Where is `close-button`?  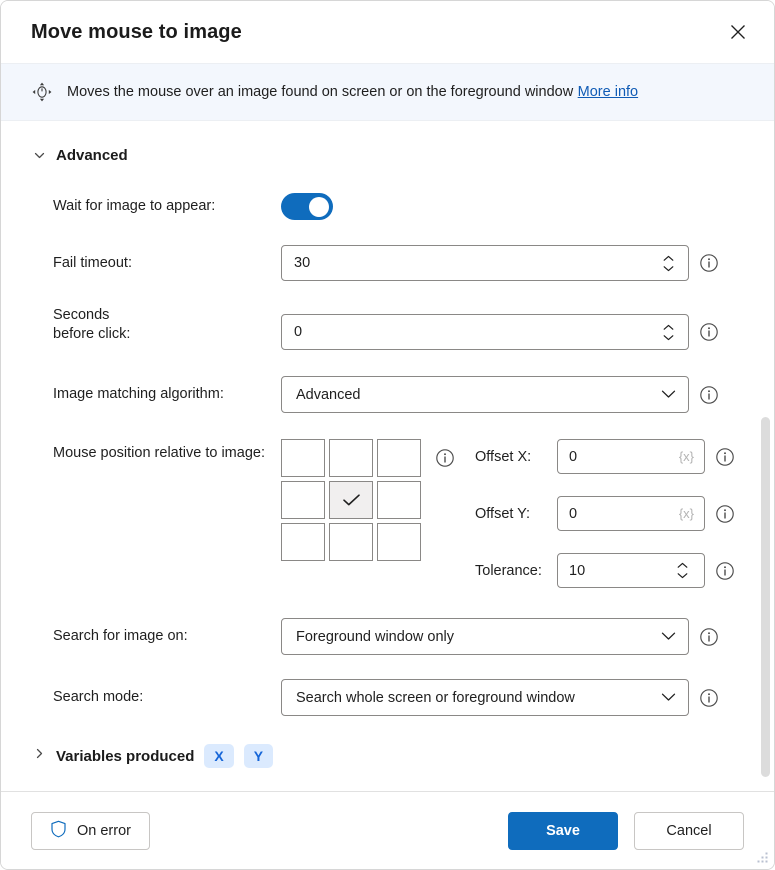
close-button is located at coordinates (738, 32).